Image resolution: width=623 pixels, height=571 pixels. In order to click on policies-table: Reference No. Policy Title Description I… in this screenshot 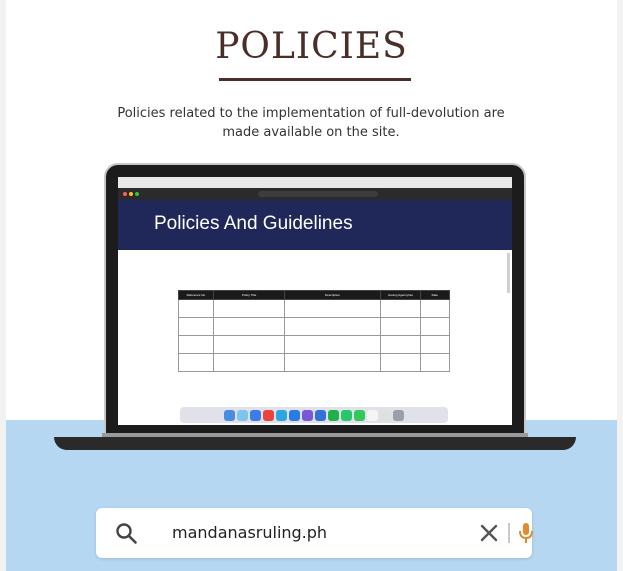, I will do `click(314, 331)`.